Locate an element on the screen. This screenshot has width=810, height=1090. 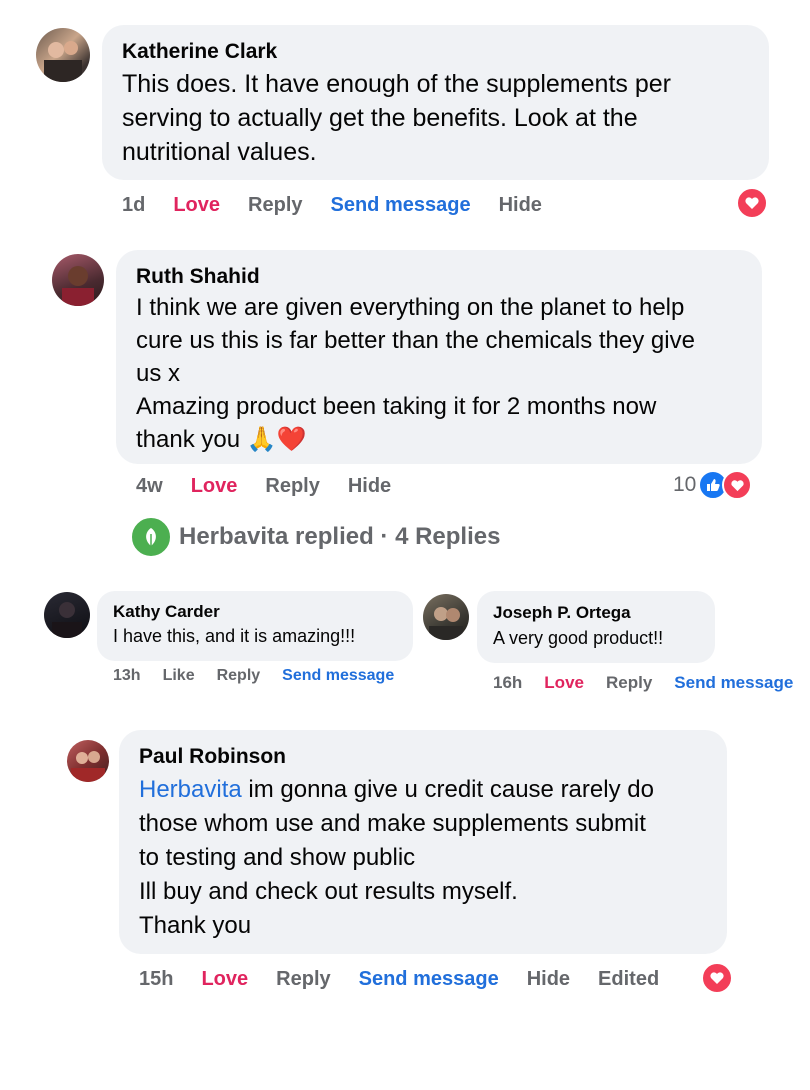
comment-actions: 13h Like Reply Send message is located at coordinates (253, 676).